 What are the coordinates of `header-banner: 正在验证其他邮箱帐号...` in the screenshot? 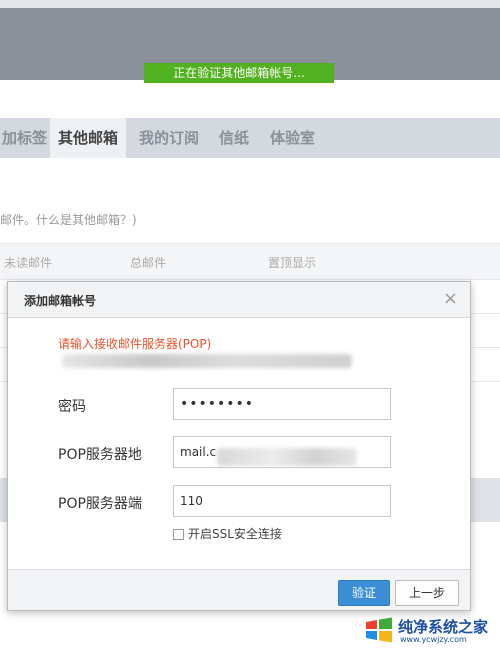 It's located at (250, 45).